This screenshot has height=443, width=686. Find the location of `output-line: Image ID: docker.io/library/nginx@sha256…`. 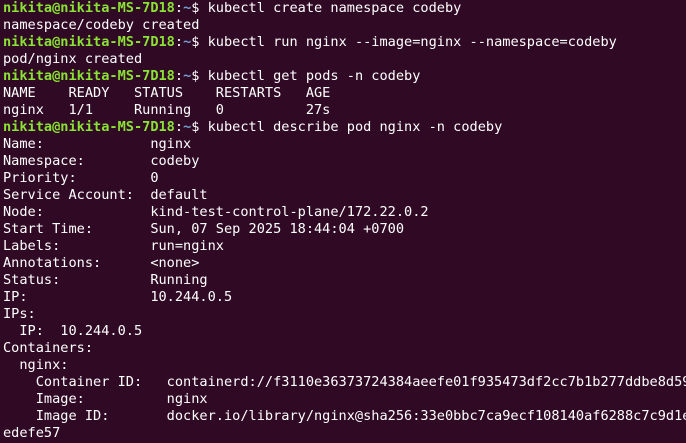

output-line: Image ID: docker.io/library/nginx@sha256… is located at coordinates (344, 416).